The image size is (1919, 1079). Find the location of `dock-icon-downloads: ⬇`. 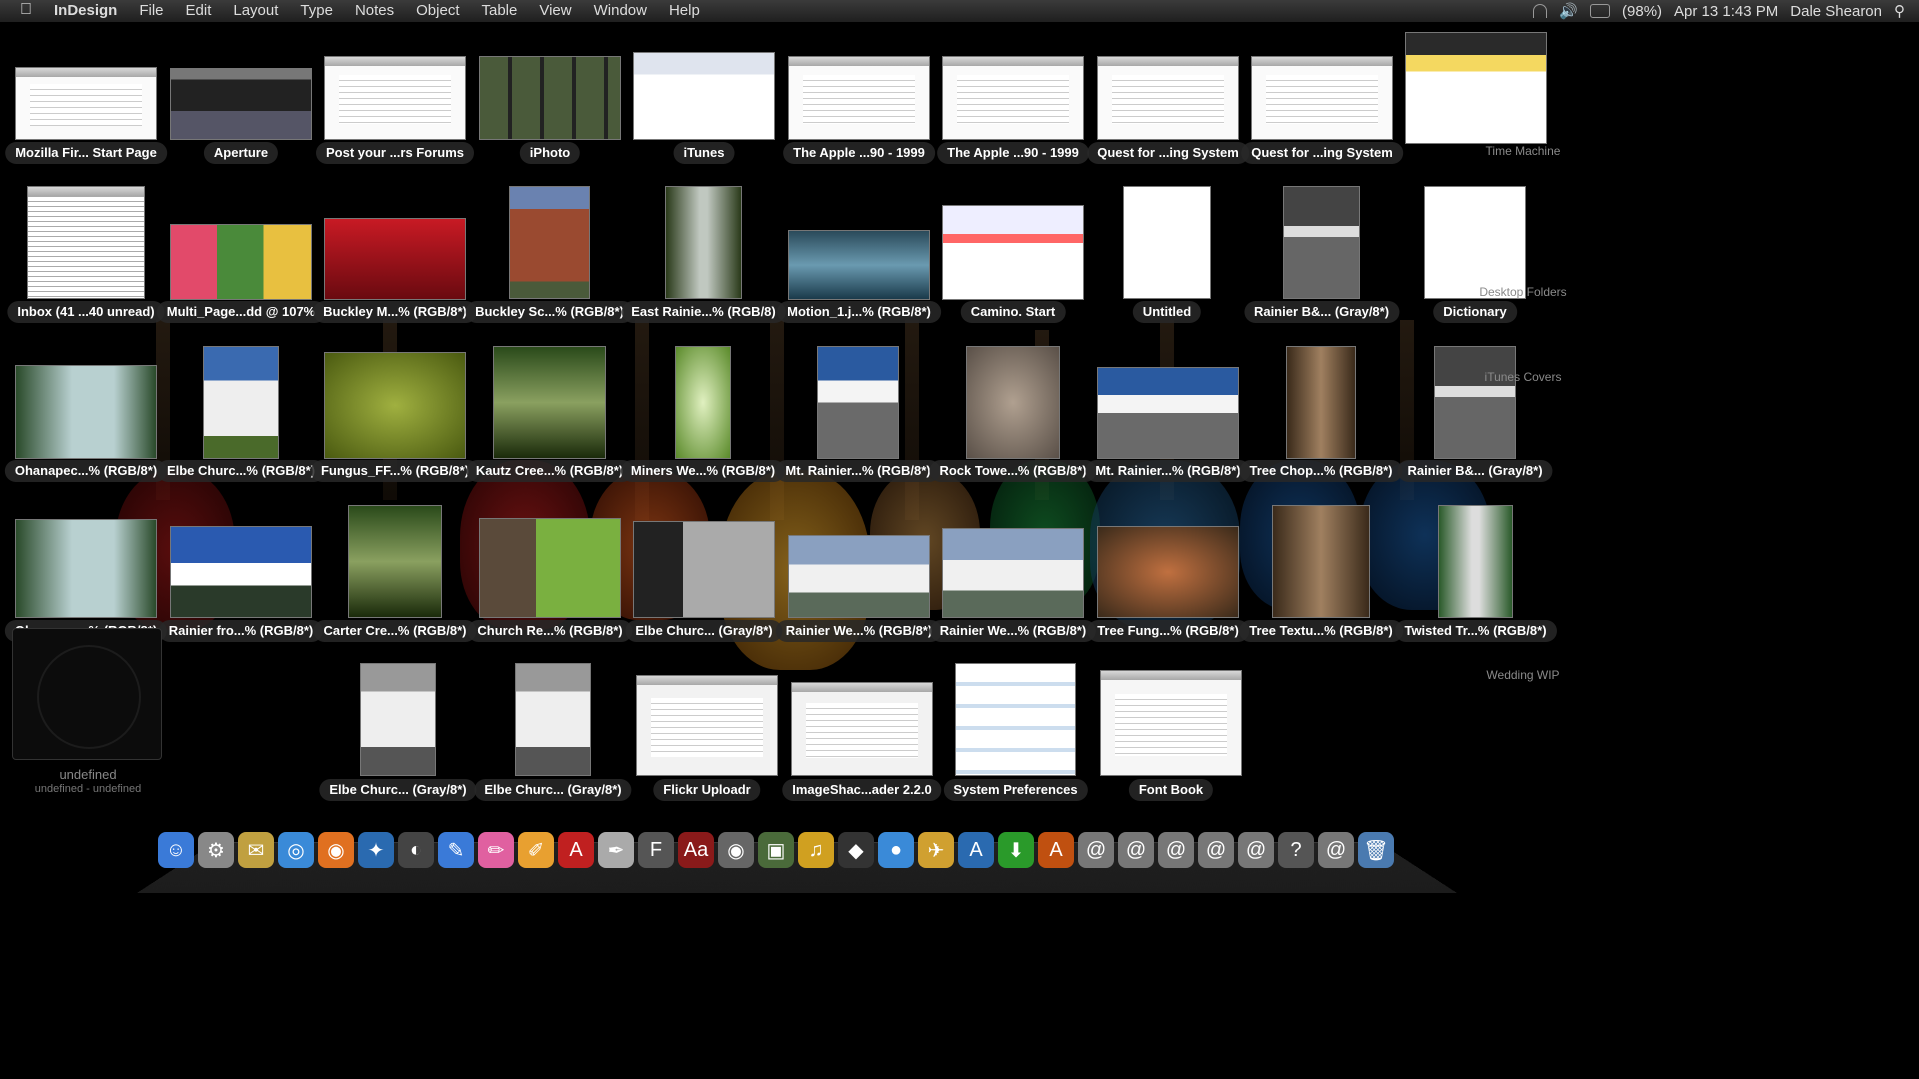

dock-icon-downloads: ⬇ is located at coordinates (1016, 850).